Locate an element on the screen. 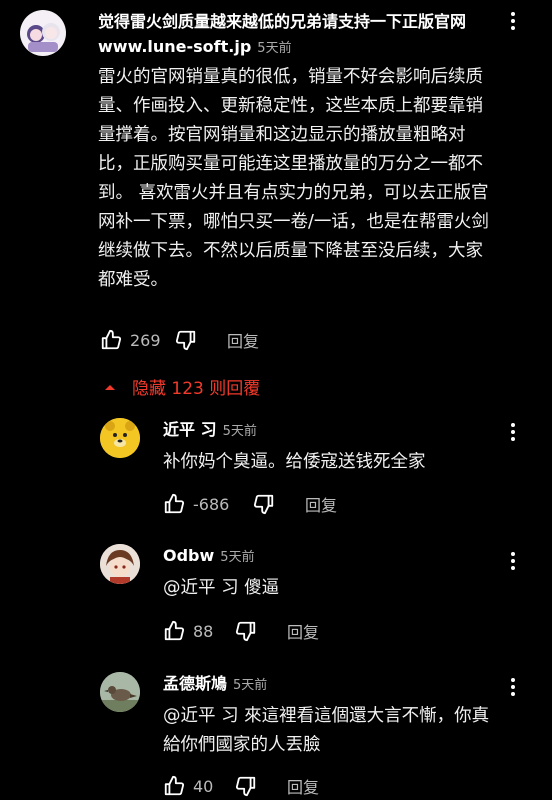 The width and height of the screenshot is (552, 800). author-name: Odbw is located at coordinates (189, 555).